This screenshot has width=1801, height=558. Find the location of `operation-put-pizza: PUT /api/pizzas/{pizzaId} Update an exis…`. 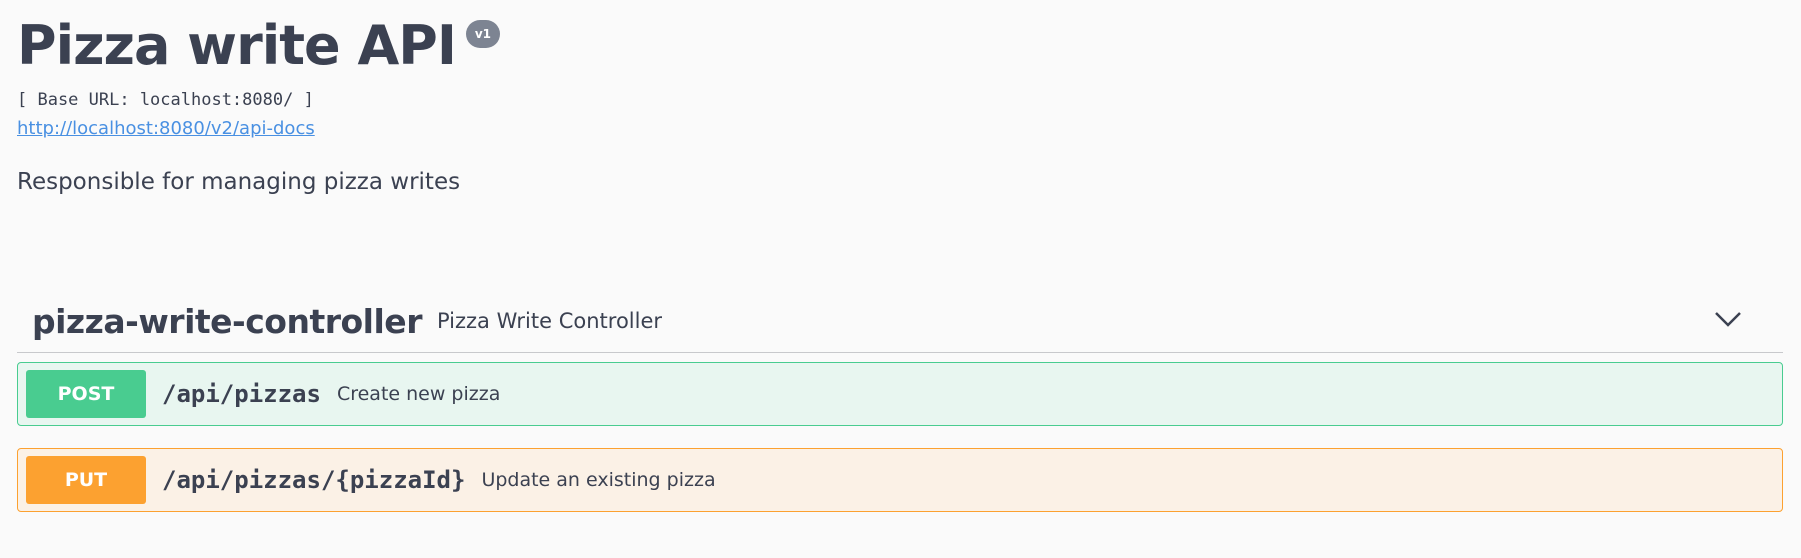

operation-put-pizza: PUT /api/pizzas/{pizzaId} Update an exis… is located at coordinates (900, 480).